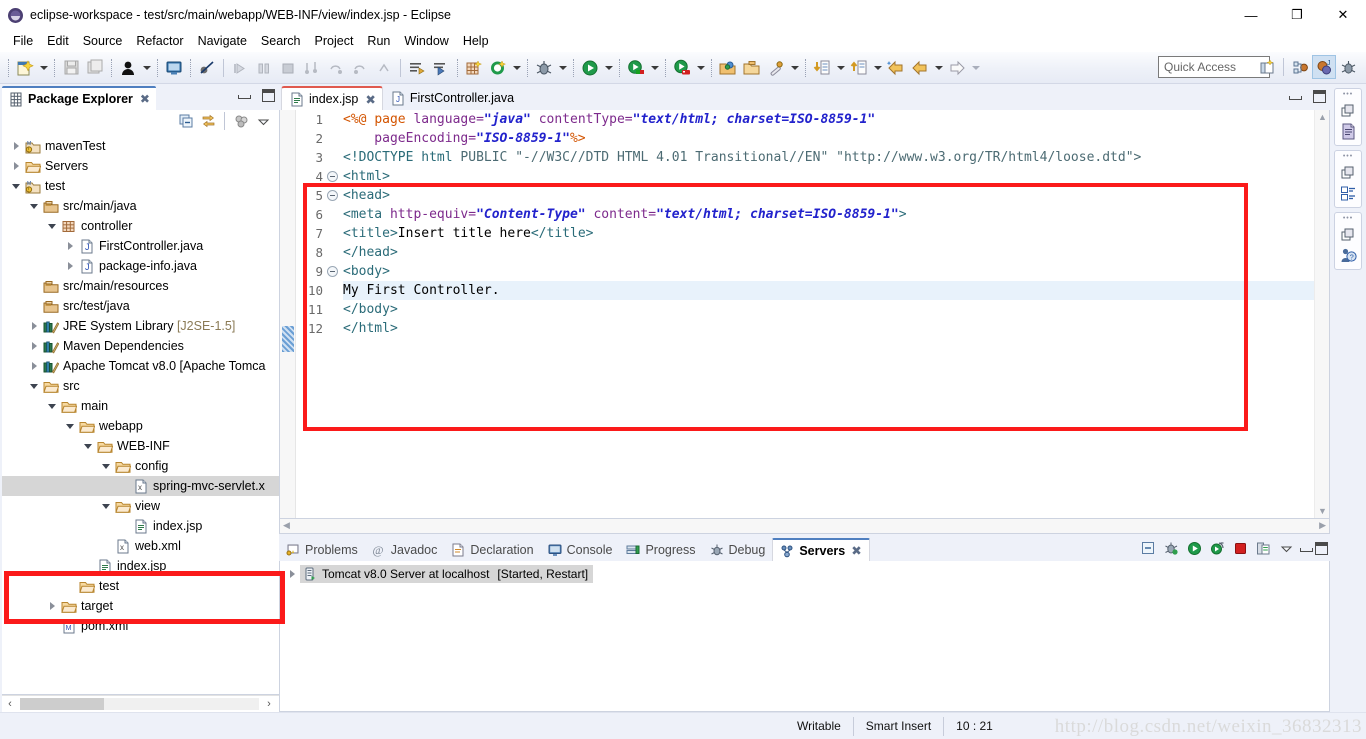 Image resolution: width=1366 pixels, height=739 pixels. I want to click on java-ee-perspective-icon, so click(1300, 67).